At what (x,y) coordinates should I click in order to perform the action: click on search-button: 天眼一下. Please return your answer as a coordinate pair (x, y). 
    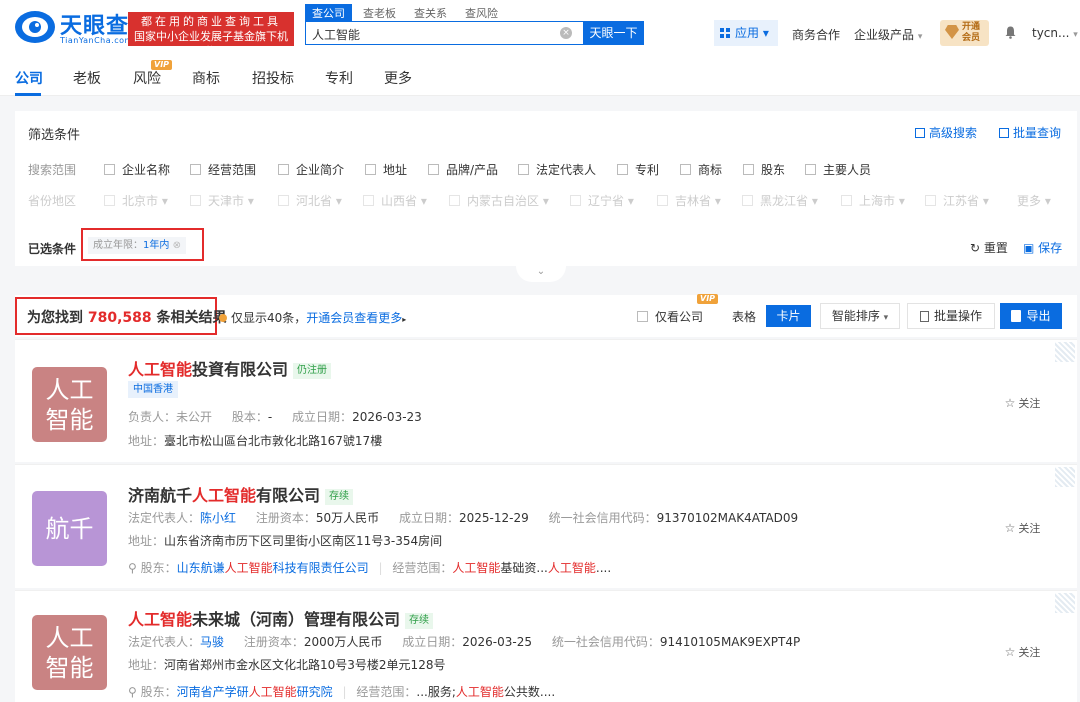
    Looking at the image, I should click on (613, 33).